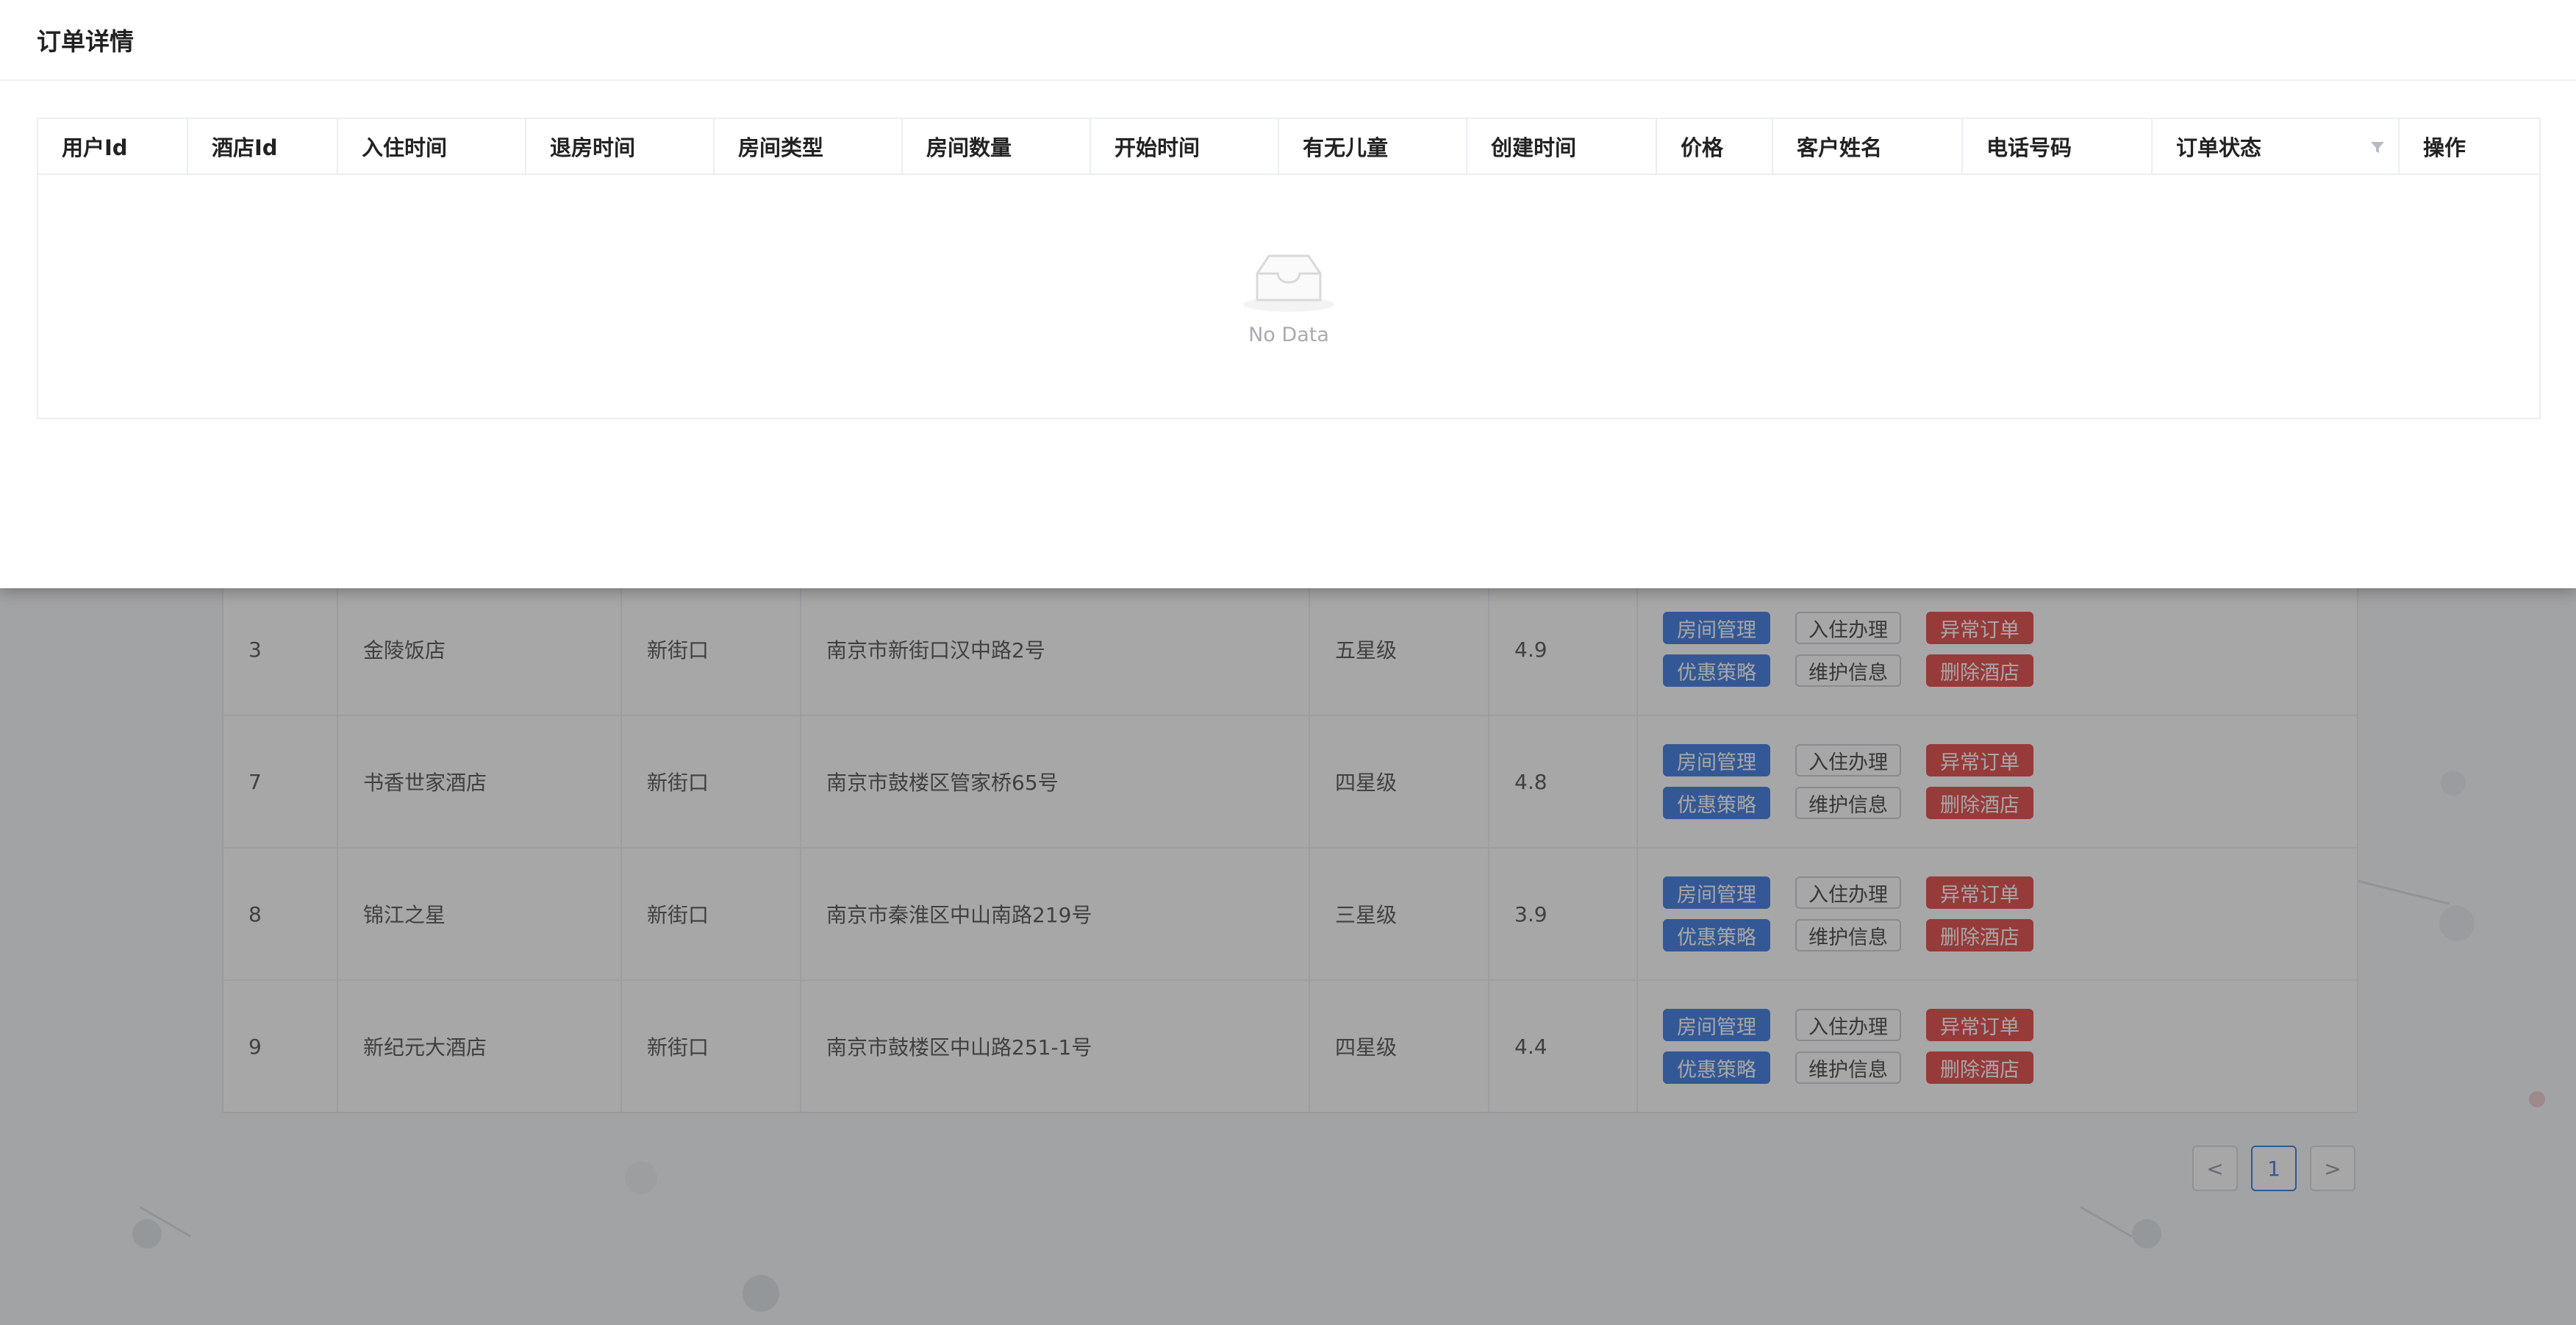  What do you see at coordinates (2058, 147) in the screenshot?
I see `col-phone: 电话号码` at bounding box center [2058, 147].